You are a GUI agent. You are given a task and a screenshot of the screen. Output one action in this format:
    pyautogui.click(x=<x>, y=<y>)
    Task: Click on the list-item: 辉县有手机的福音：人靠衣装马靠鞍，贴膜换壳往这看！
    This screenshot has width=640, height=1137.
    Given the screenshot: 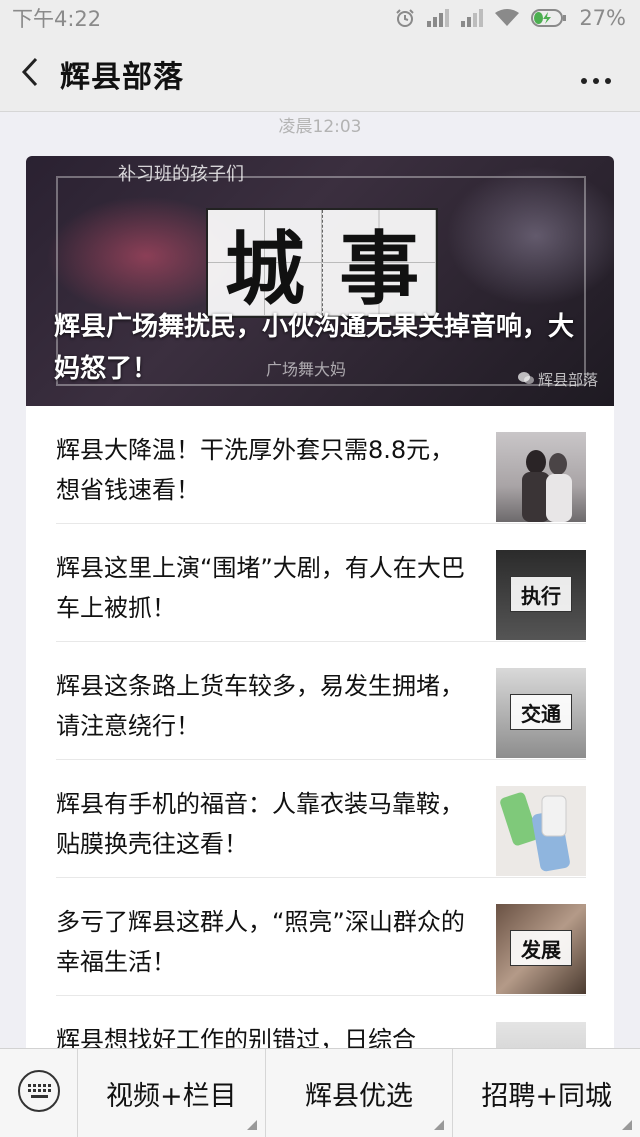 What is the action you would take?
    pyautogui.click(x=321, y=819)
    